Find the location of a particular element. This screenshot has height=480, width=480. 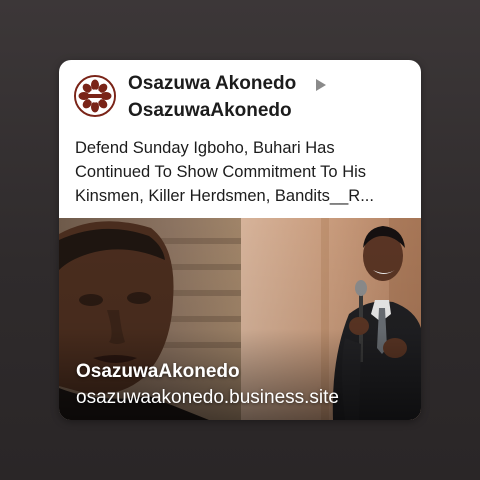

post-text-line: Defend Sunday Igboho, Buhari Has is located at coordinates (205, 148).